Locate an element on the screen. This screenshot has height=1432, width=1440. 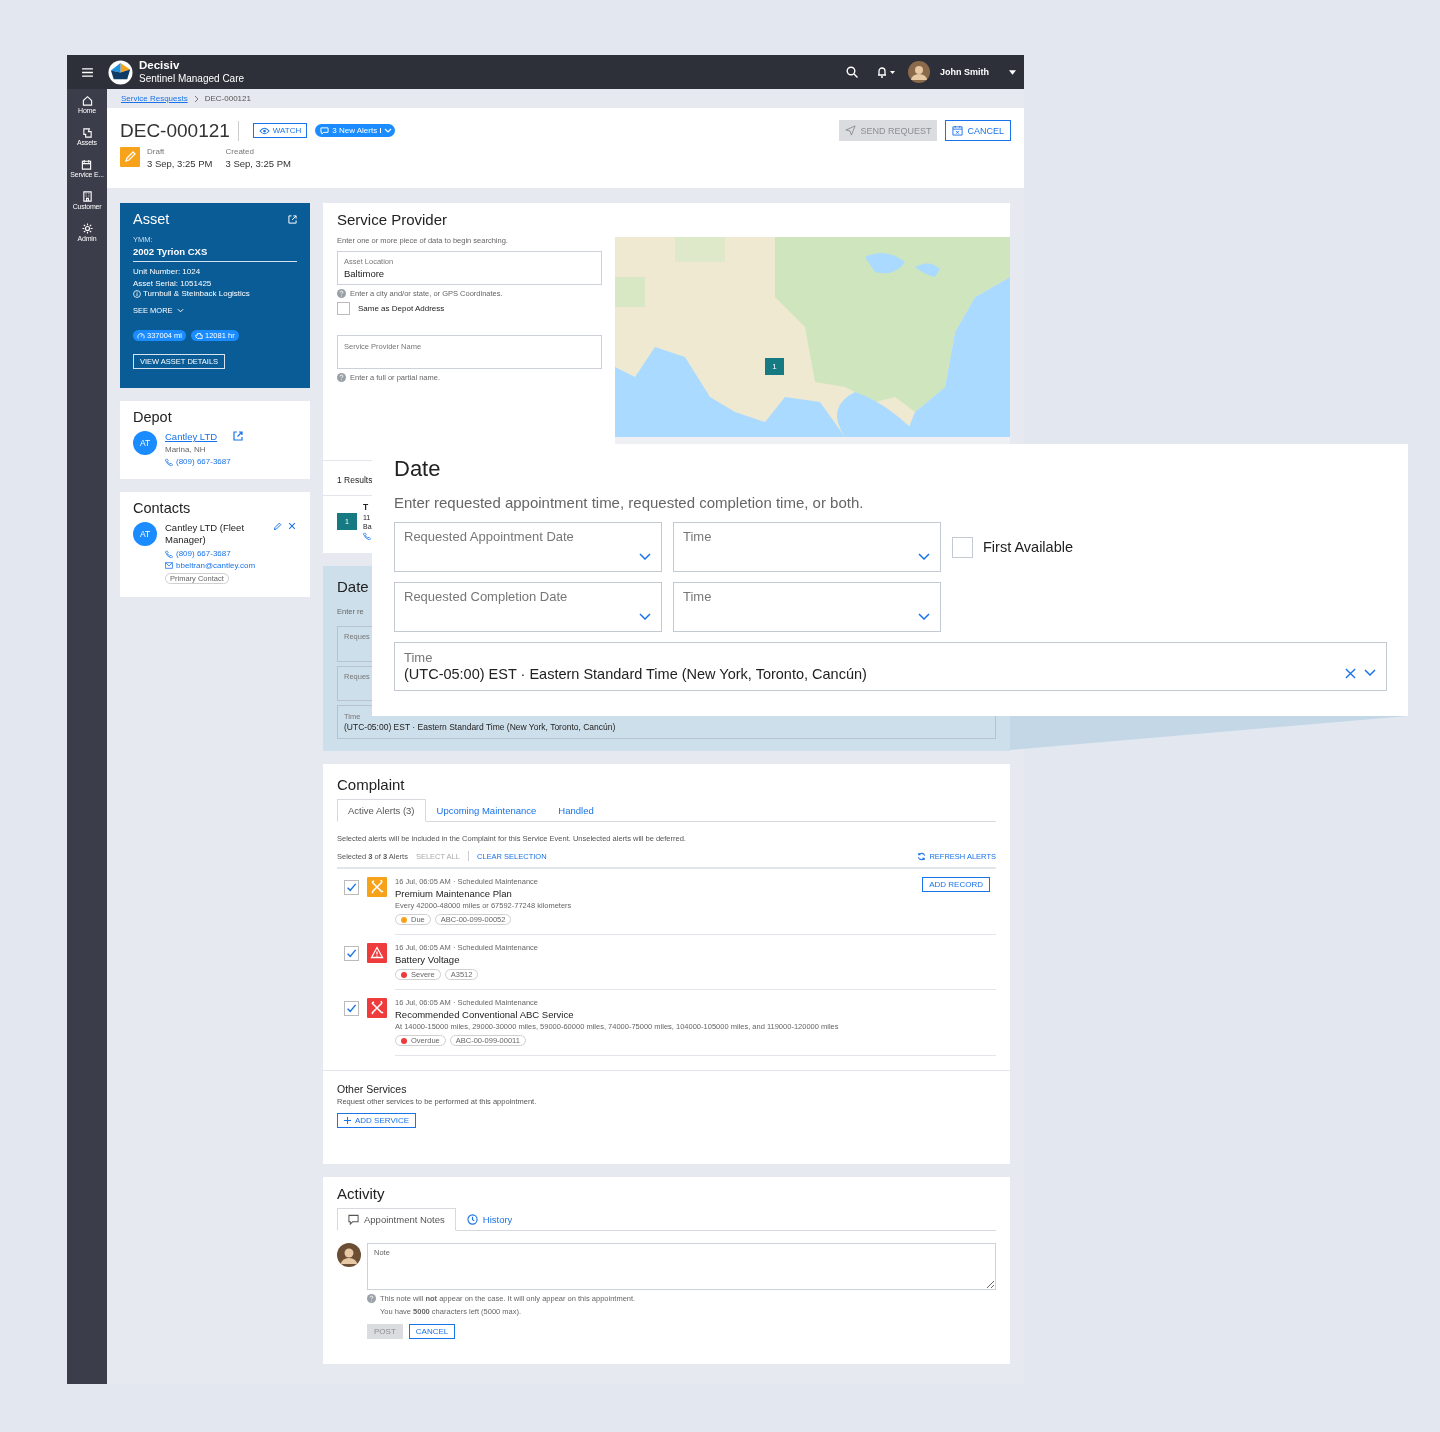
gauge-icon is located at coordinates (141, 335).